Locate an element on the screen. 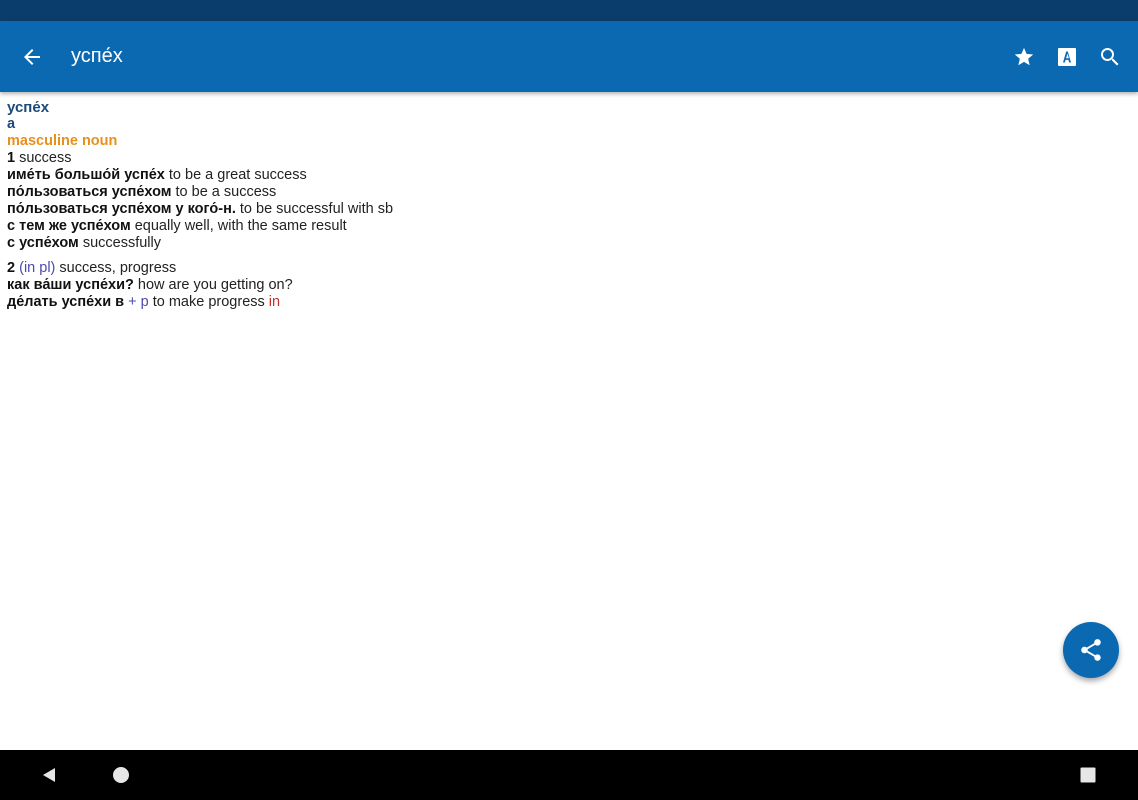  sense-number: 2 is located at coordinates (11, 268).